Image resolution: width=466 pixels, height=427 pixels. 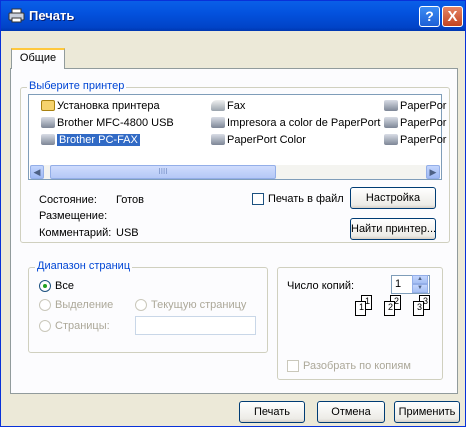 I want to click on printer-item-fax: Fax, so click(x=228, y=106).